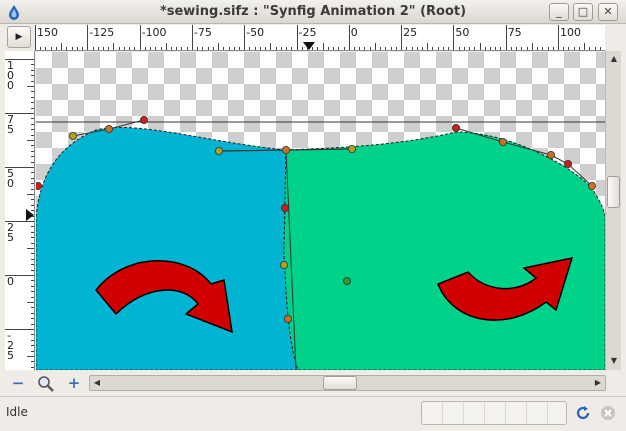 Image resolution: width=626 pixels, height=431 pixels. What do you see at coordinates (583, 413) in the screenshot?
I see `refresh-icon` at bounding box center [583, 413].